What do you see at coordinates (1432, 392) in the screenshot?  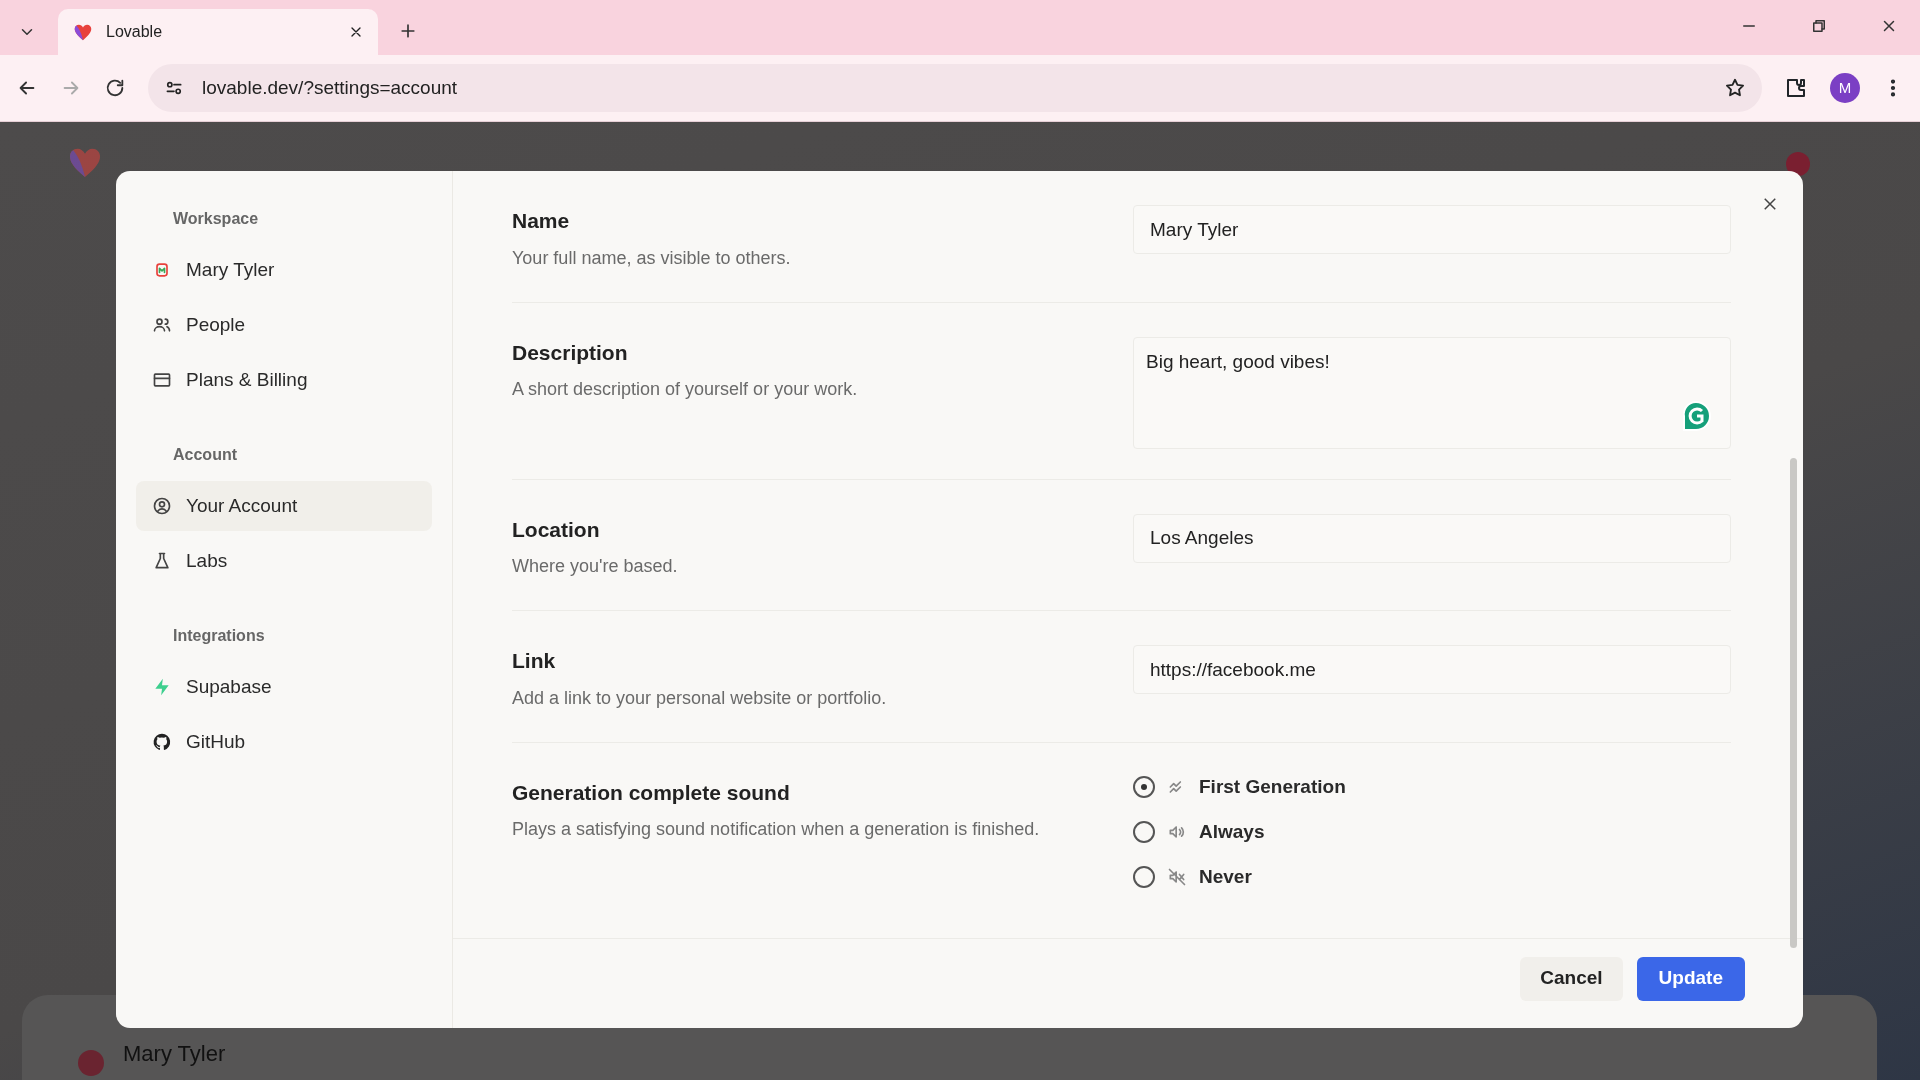 I see `description-field: Big heart, good vibes!` at bounding box center [1432, 392].